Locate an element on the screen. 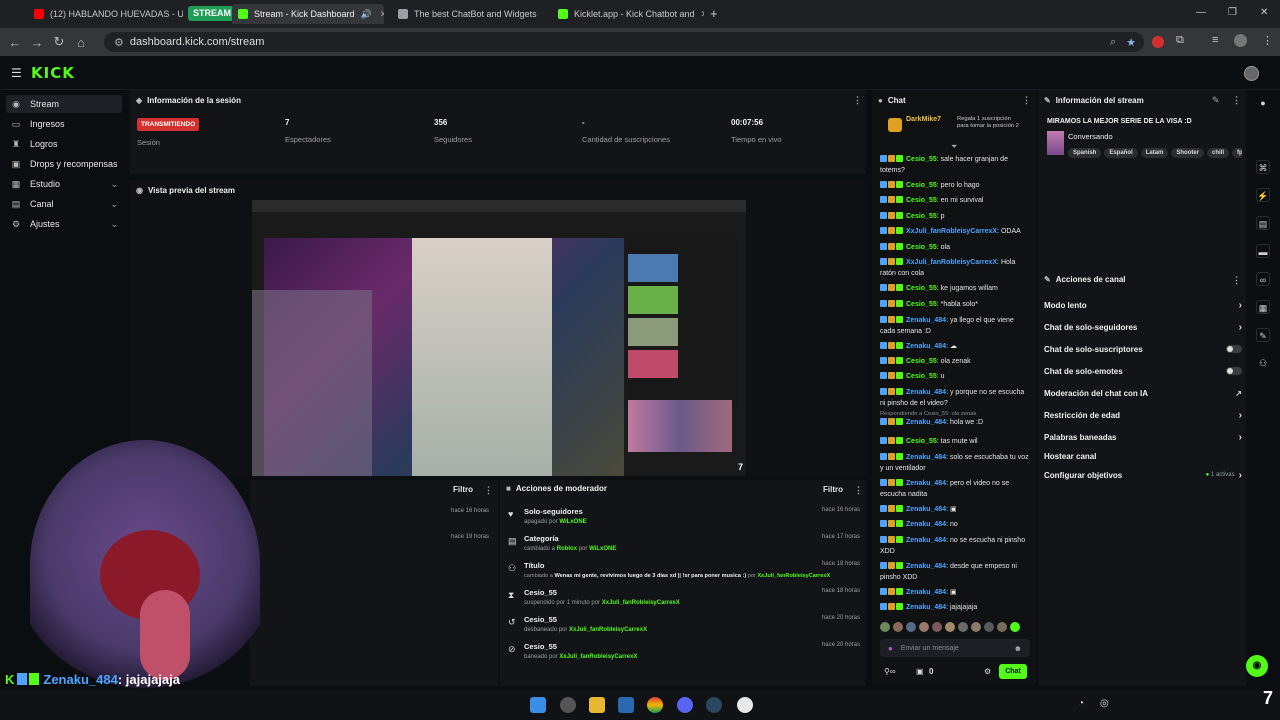  tag: Español is located at coordinates (1121, 153).